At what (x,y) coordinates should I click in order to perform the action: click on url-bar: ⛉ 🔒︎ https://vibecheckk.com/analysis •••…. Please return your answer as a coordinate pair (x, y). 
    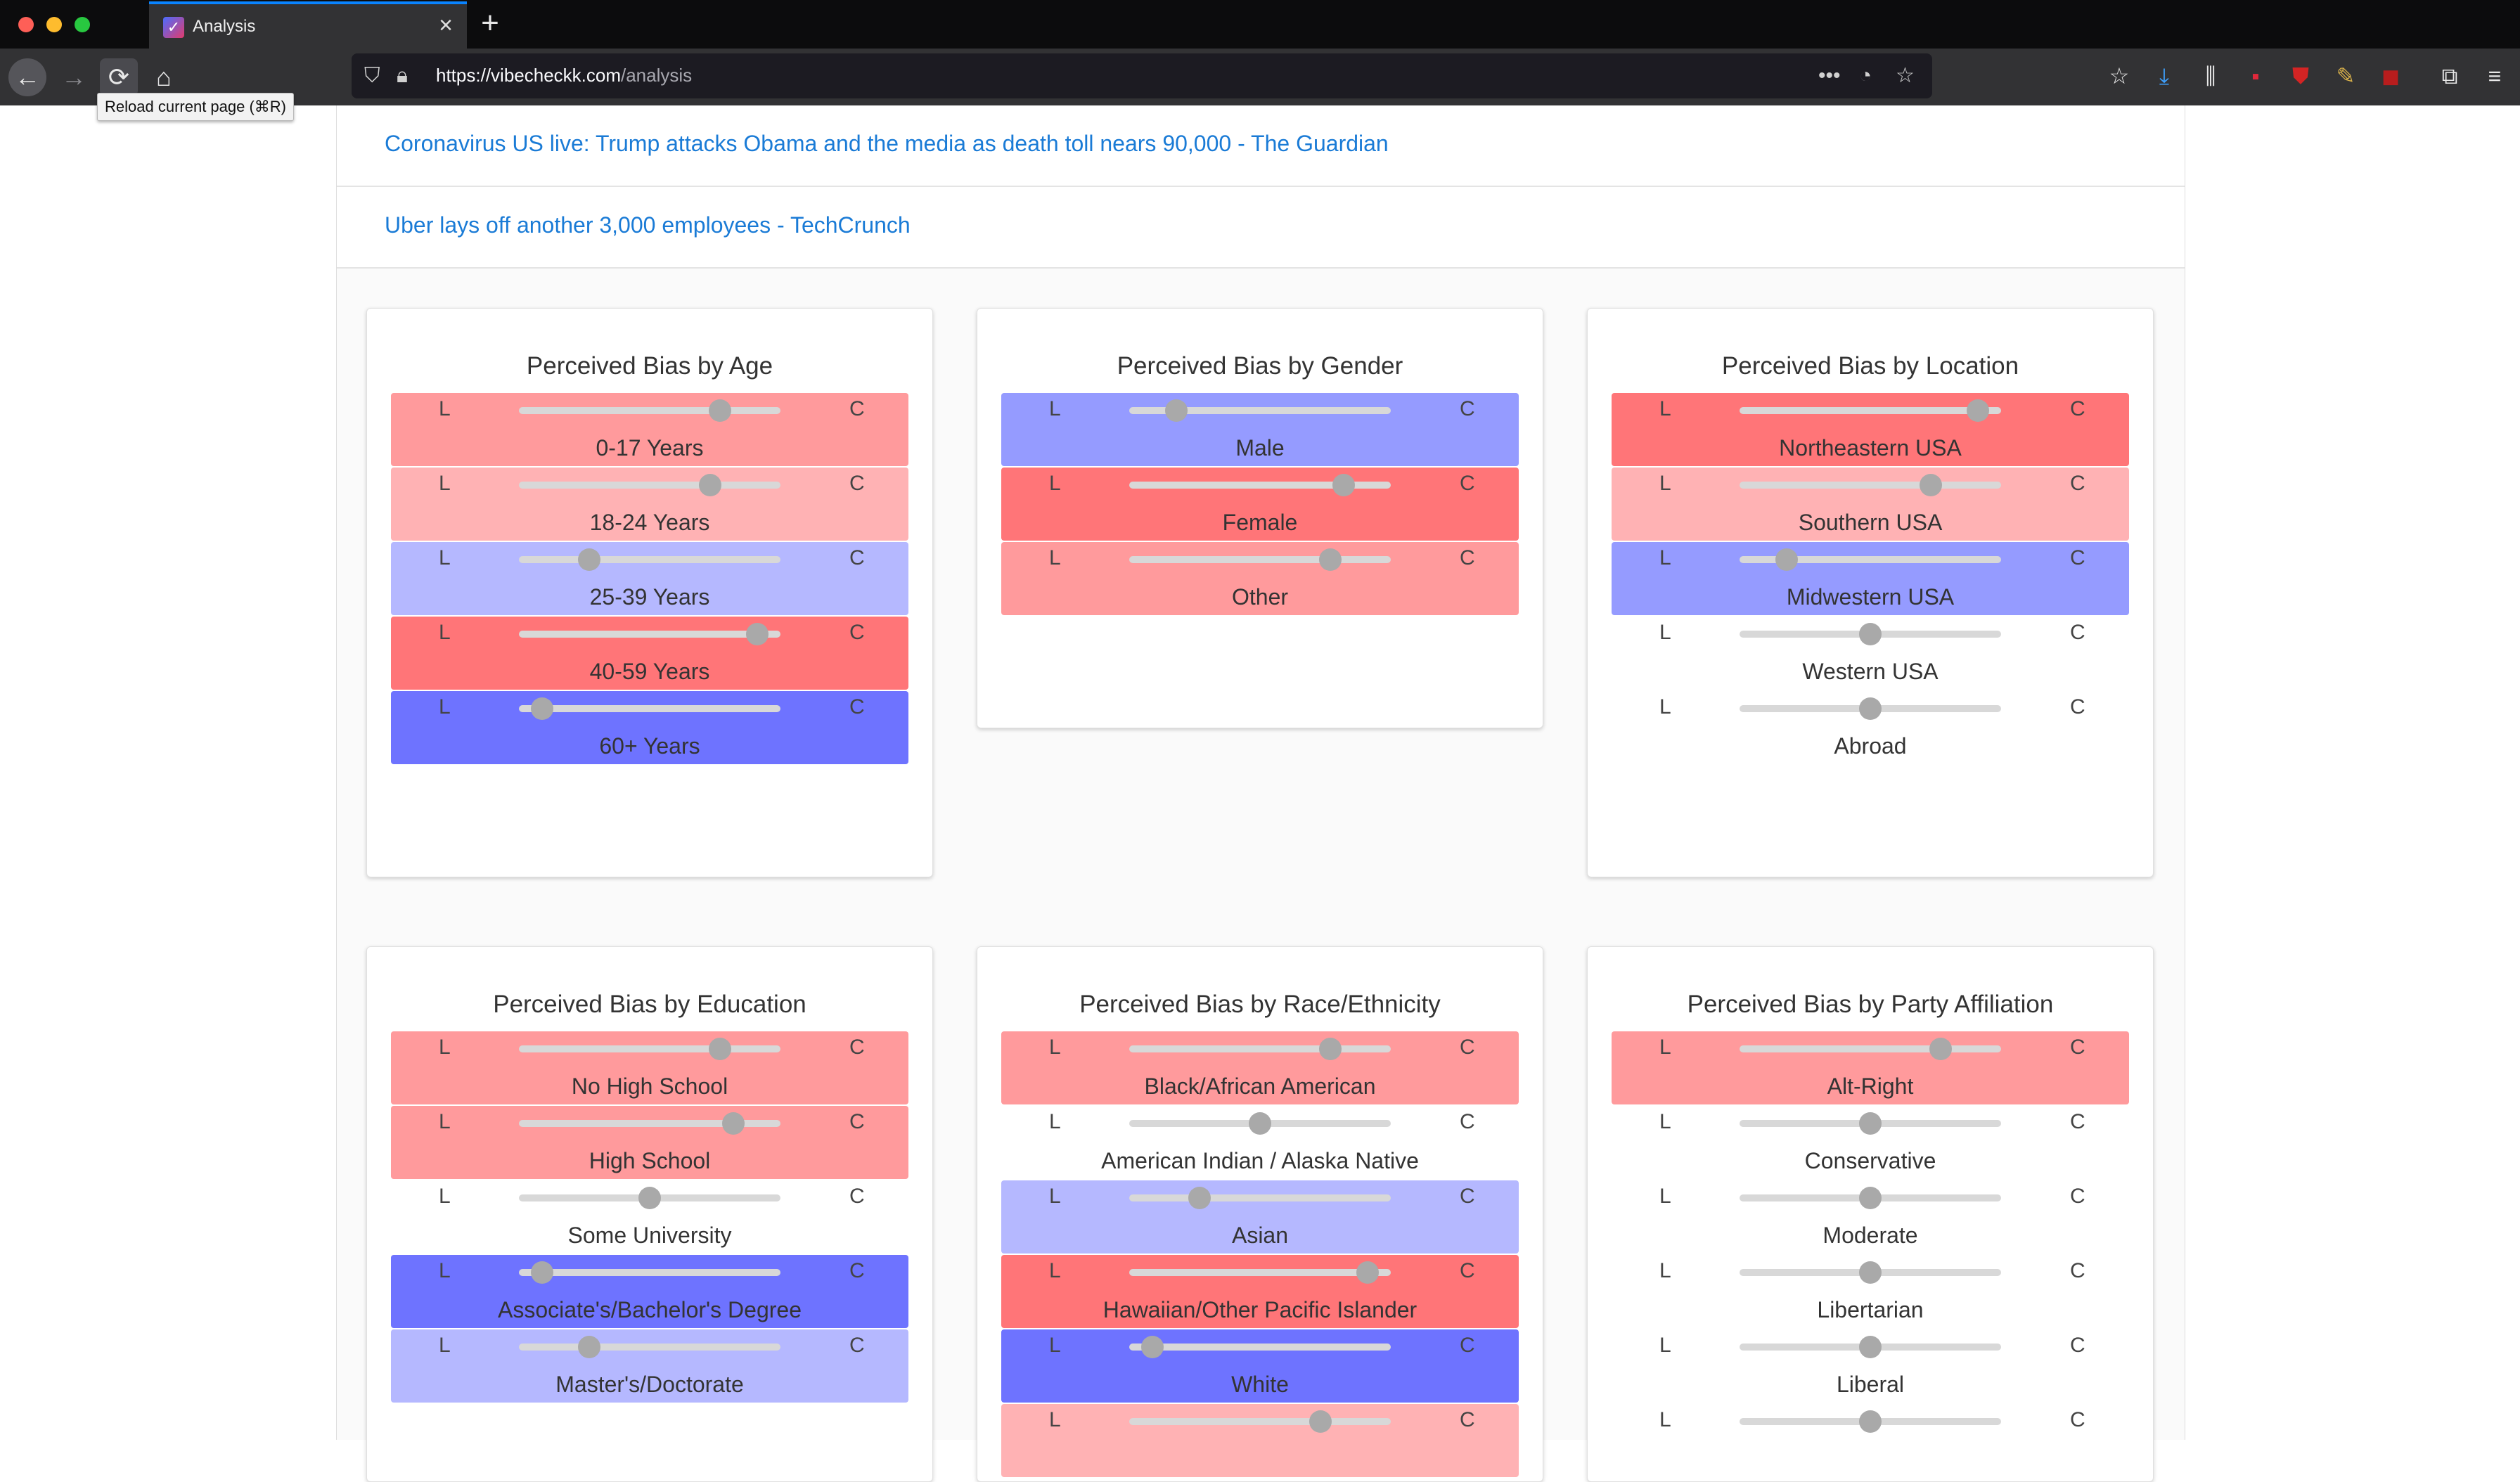
    Looking at the image, I should click on (1142, 75).